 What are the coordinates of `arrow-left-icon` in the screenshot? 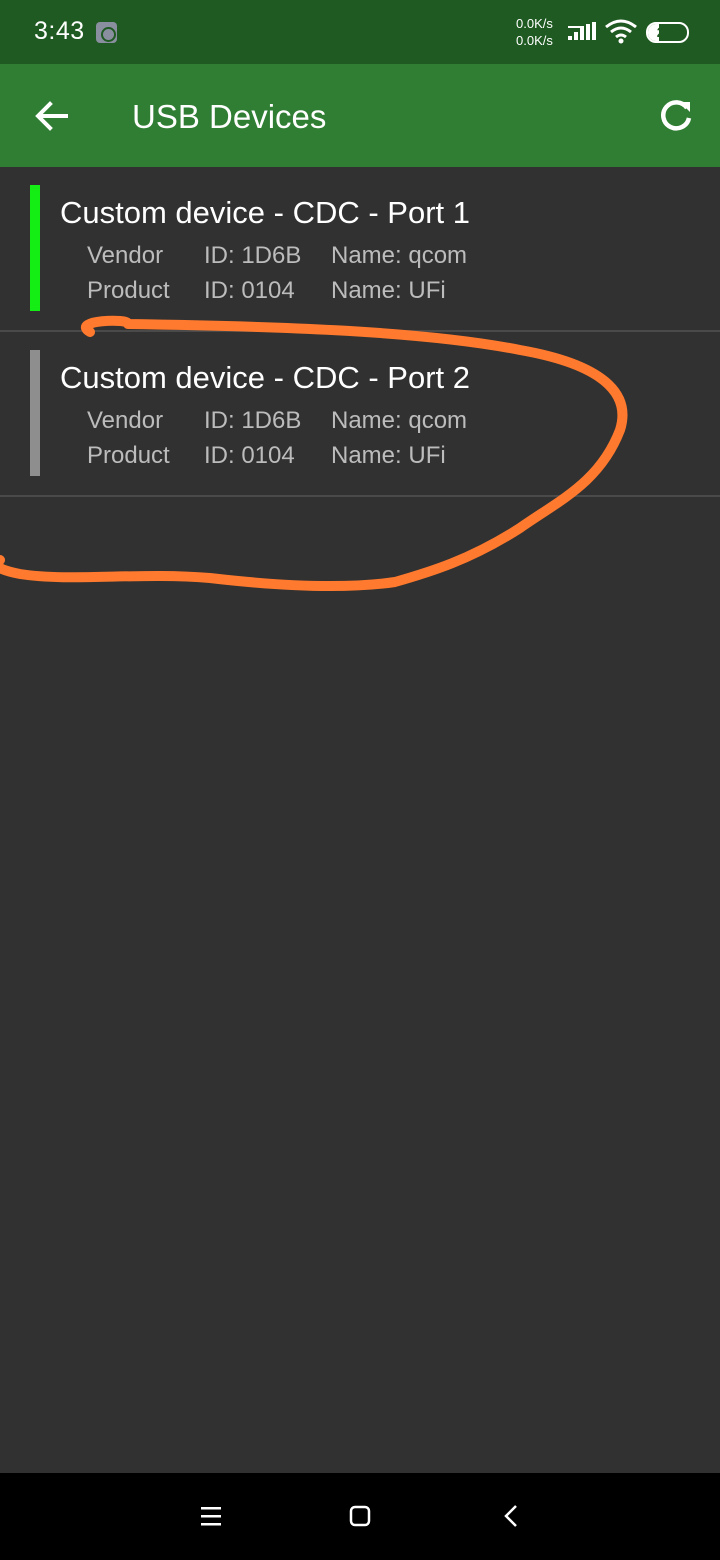 It's located at (51, 116).